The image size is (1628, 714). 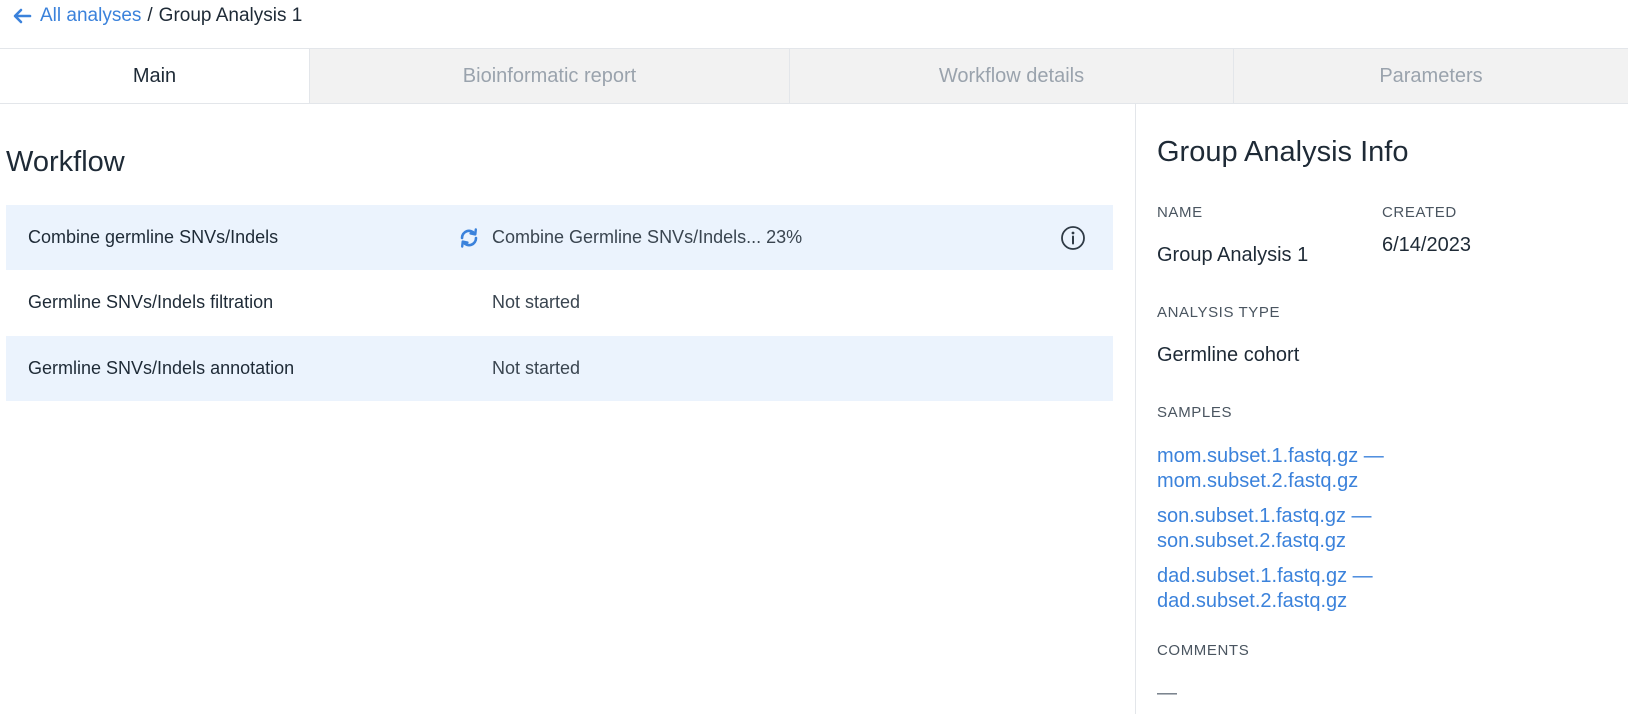 What do you see at coordinates (90, 16) in the screenshot?
I see `all-analyses-link: All analyses` at bounding box center [90, 16].